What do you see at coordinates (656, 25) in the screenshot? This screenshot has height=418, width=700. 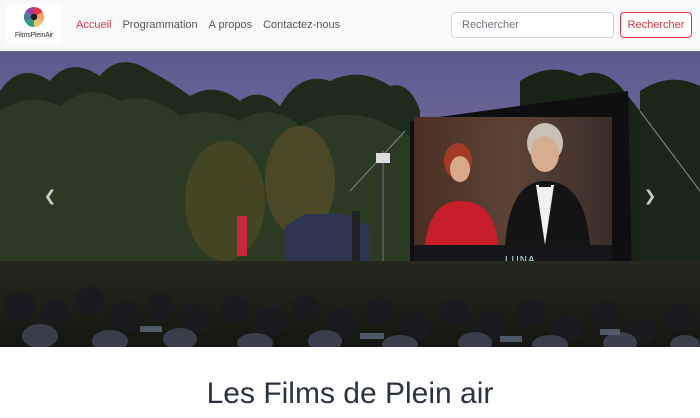 I see `search-button: Rechercher` at bounding box center [656, 25].